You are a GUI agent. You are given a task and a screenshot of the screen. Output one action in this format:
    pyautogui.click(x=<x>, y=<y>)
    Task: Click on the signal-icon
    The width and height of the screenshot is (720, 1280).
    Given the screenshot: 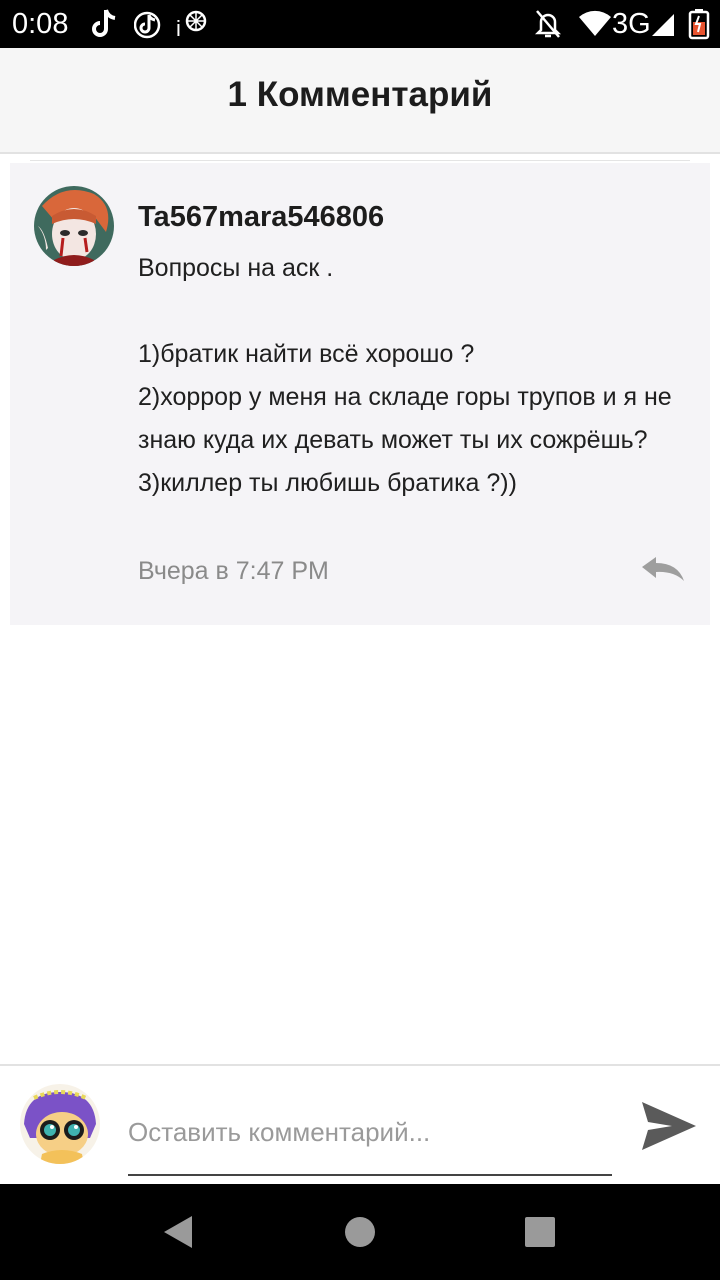 What is the action you would take?
    pyautogui.click(x=663, y=26)
    